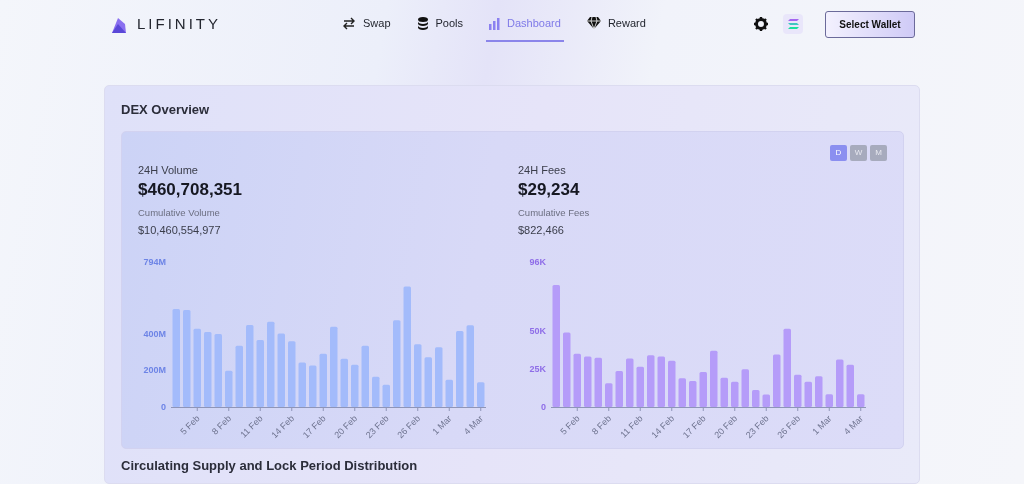 Image resolution: width=1024 pixels, height=484 pixels. What do you see at coordinates (154, 262) in the screenshot?
I see `axis-tick-label: 794M` at bounding box center [154, 262].